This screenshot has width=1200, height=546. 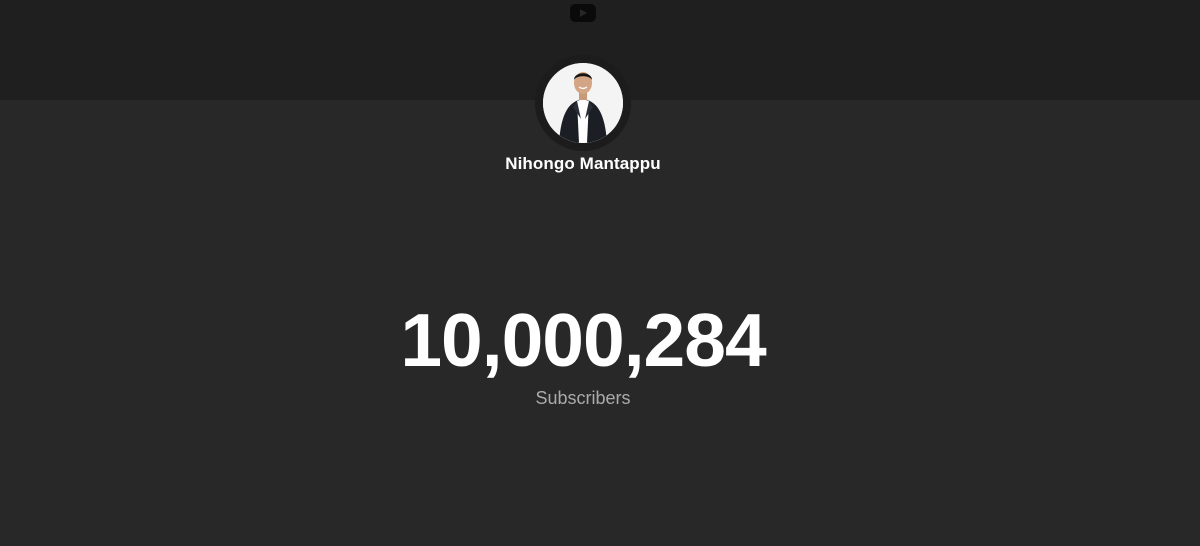 What do you see at coordinates (583, 13) in the screenshot?
I see `youtube-icon` at bounding box center [583, 13].